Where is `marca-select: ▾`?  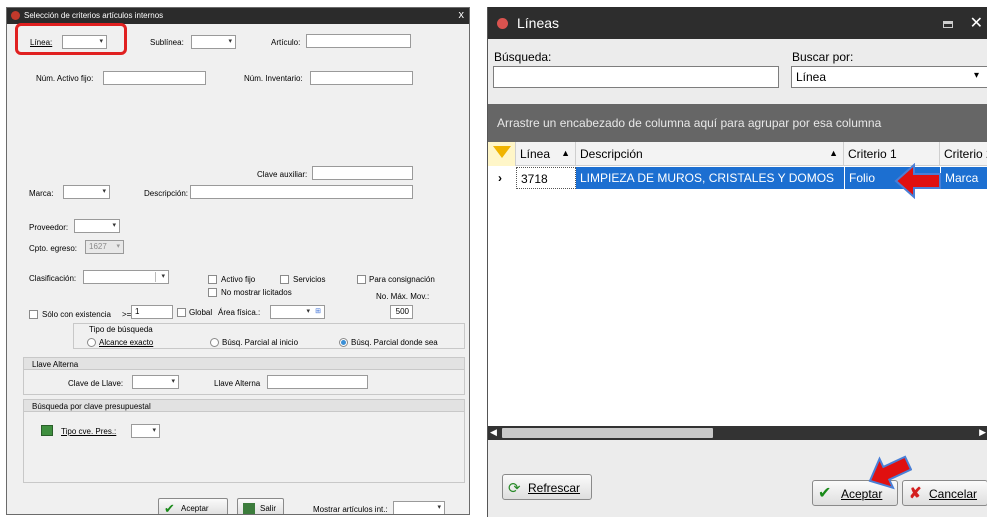 marca-select: ▾ is located at coordinates (86, 192).